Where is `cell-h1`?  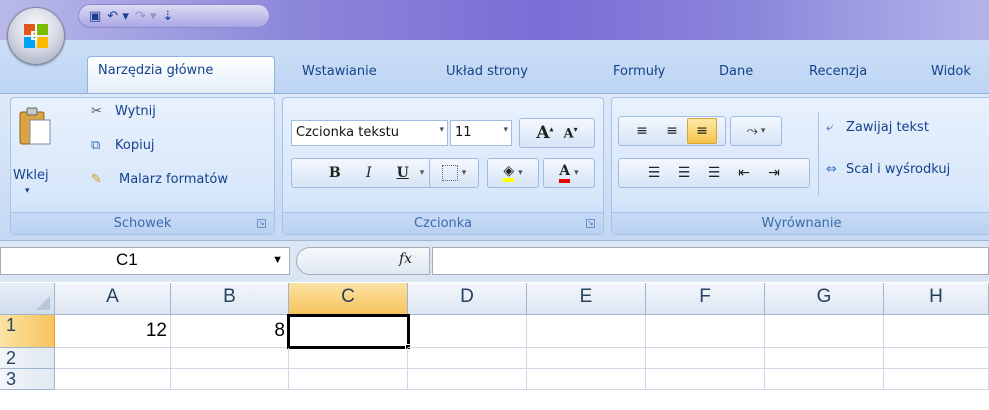
cell-h1 is located at coordinates (936, 331).